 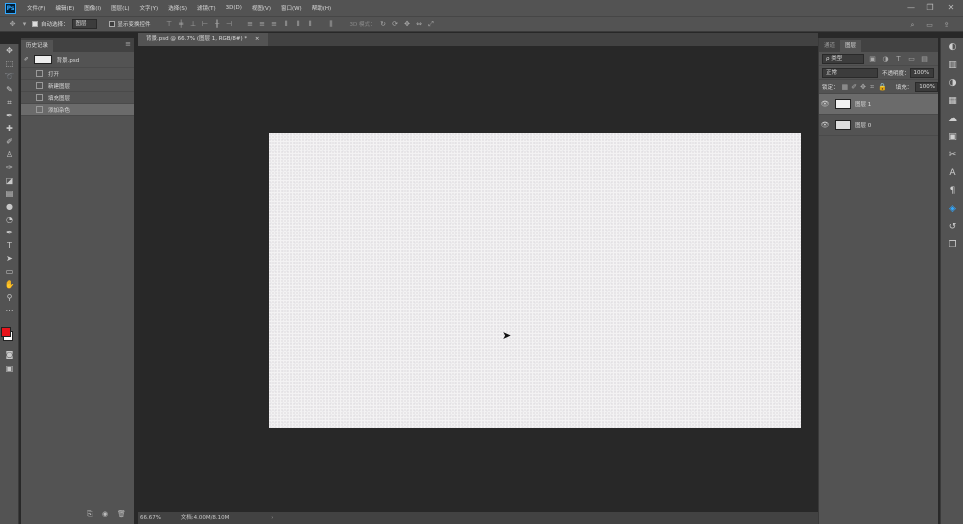 I want to click on menu-select: 选择(S), so click(x=177, y=8).